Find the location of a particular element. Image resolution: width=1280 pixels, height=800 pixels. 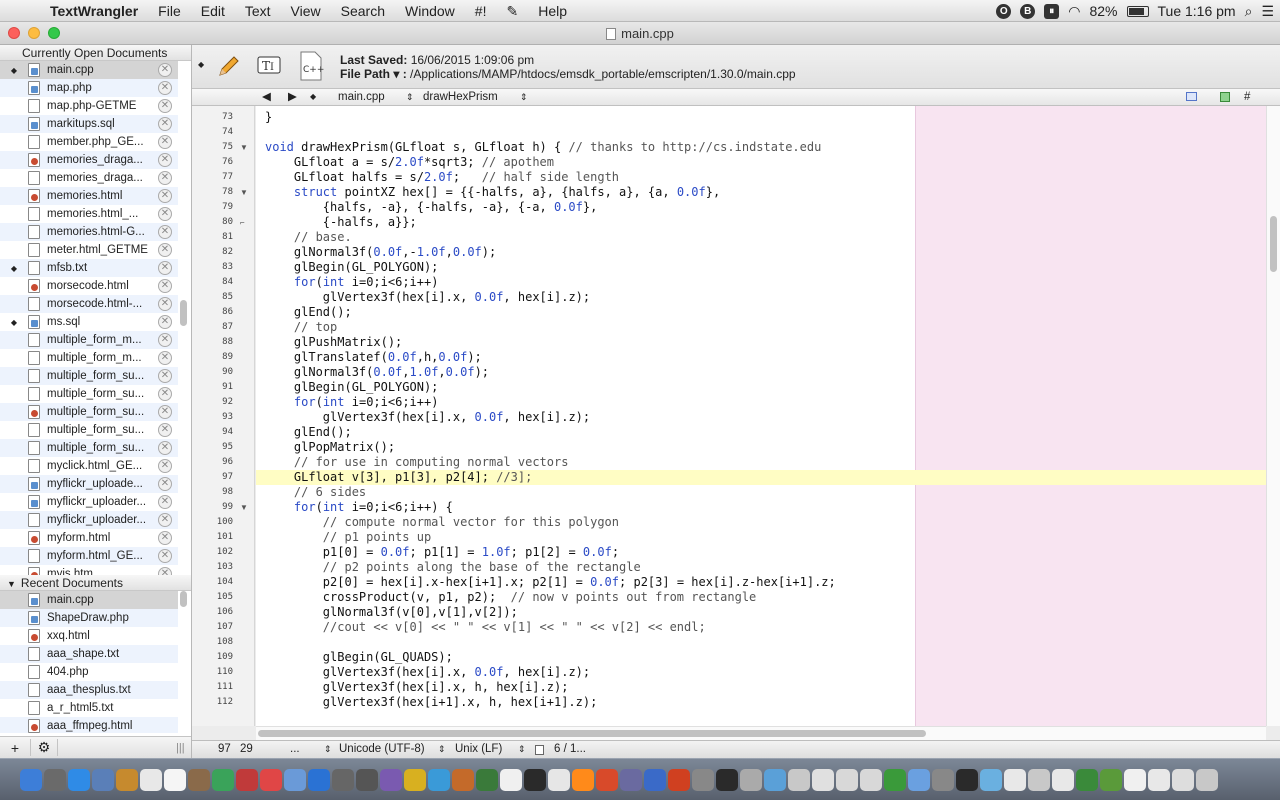

menu-search: Search is located at coordinates (363, 11).